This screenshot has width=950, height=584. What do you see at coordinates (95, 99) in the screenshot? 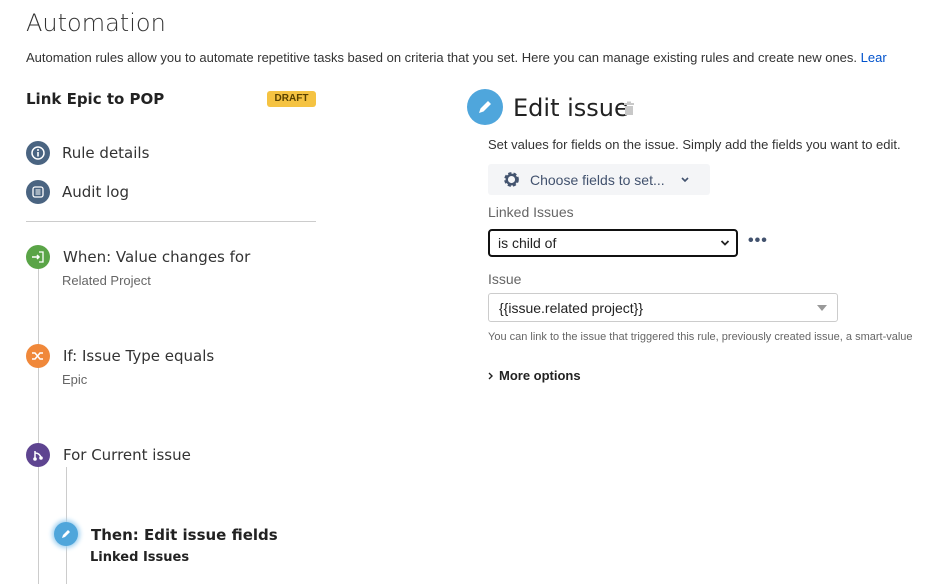
I see `rule-name: Link Epic to POP` at bounding box center [95, 99].